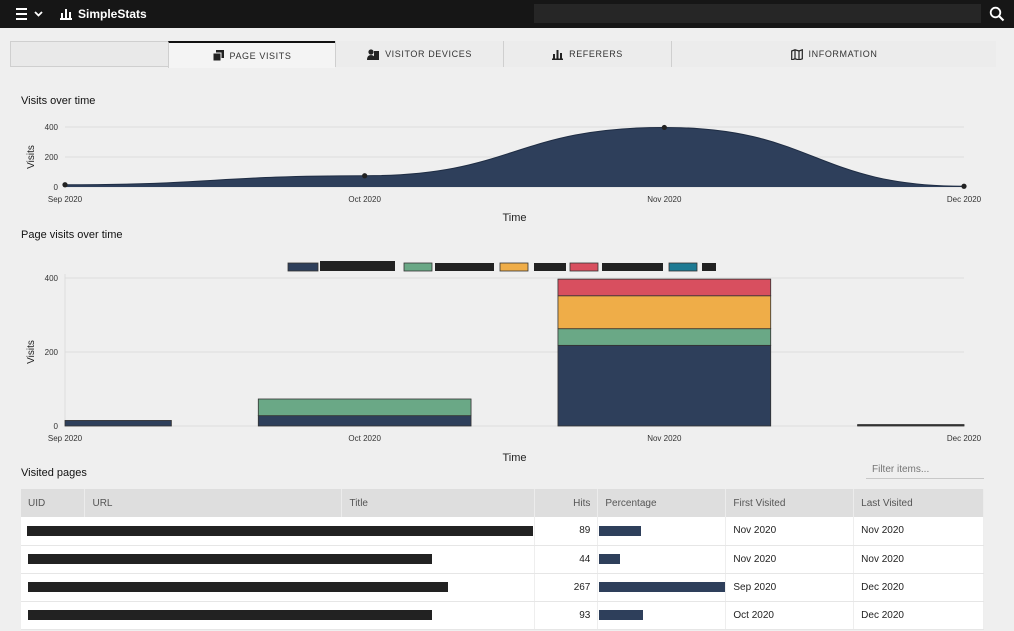 This screenshot has width=1014, height=631. What do you see at coordinates (796, 54) in the screenshot?
I see `map-icon` at bounding box center [796, 54].